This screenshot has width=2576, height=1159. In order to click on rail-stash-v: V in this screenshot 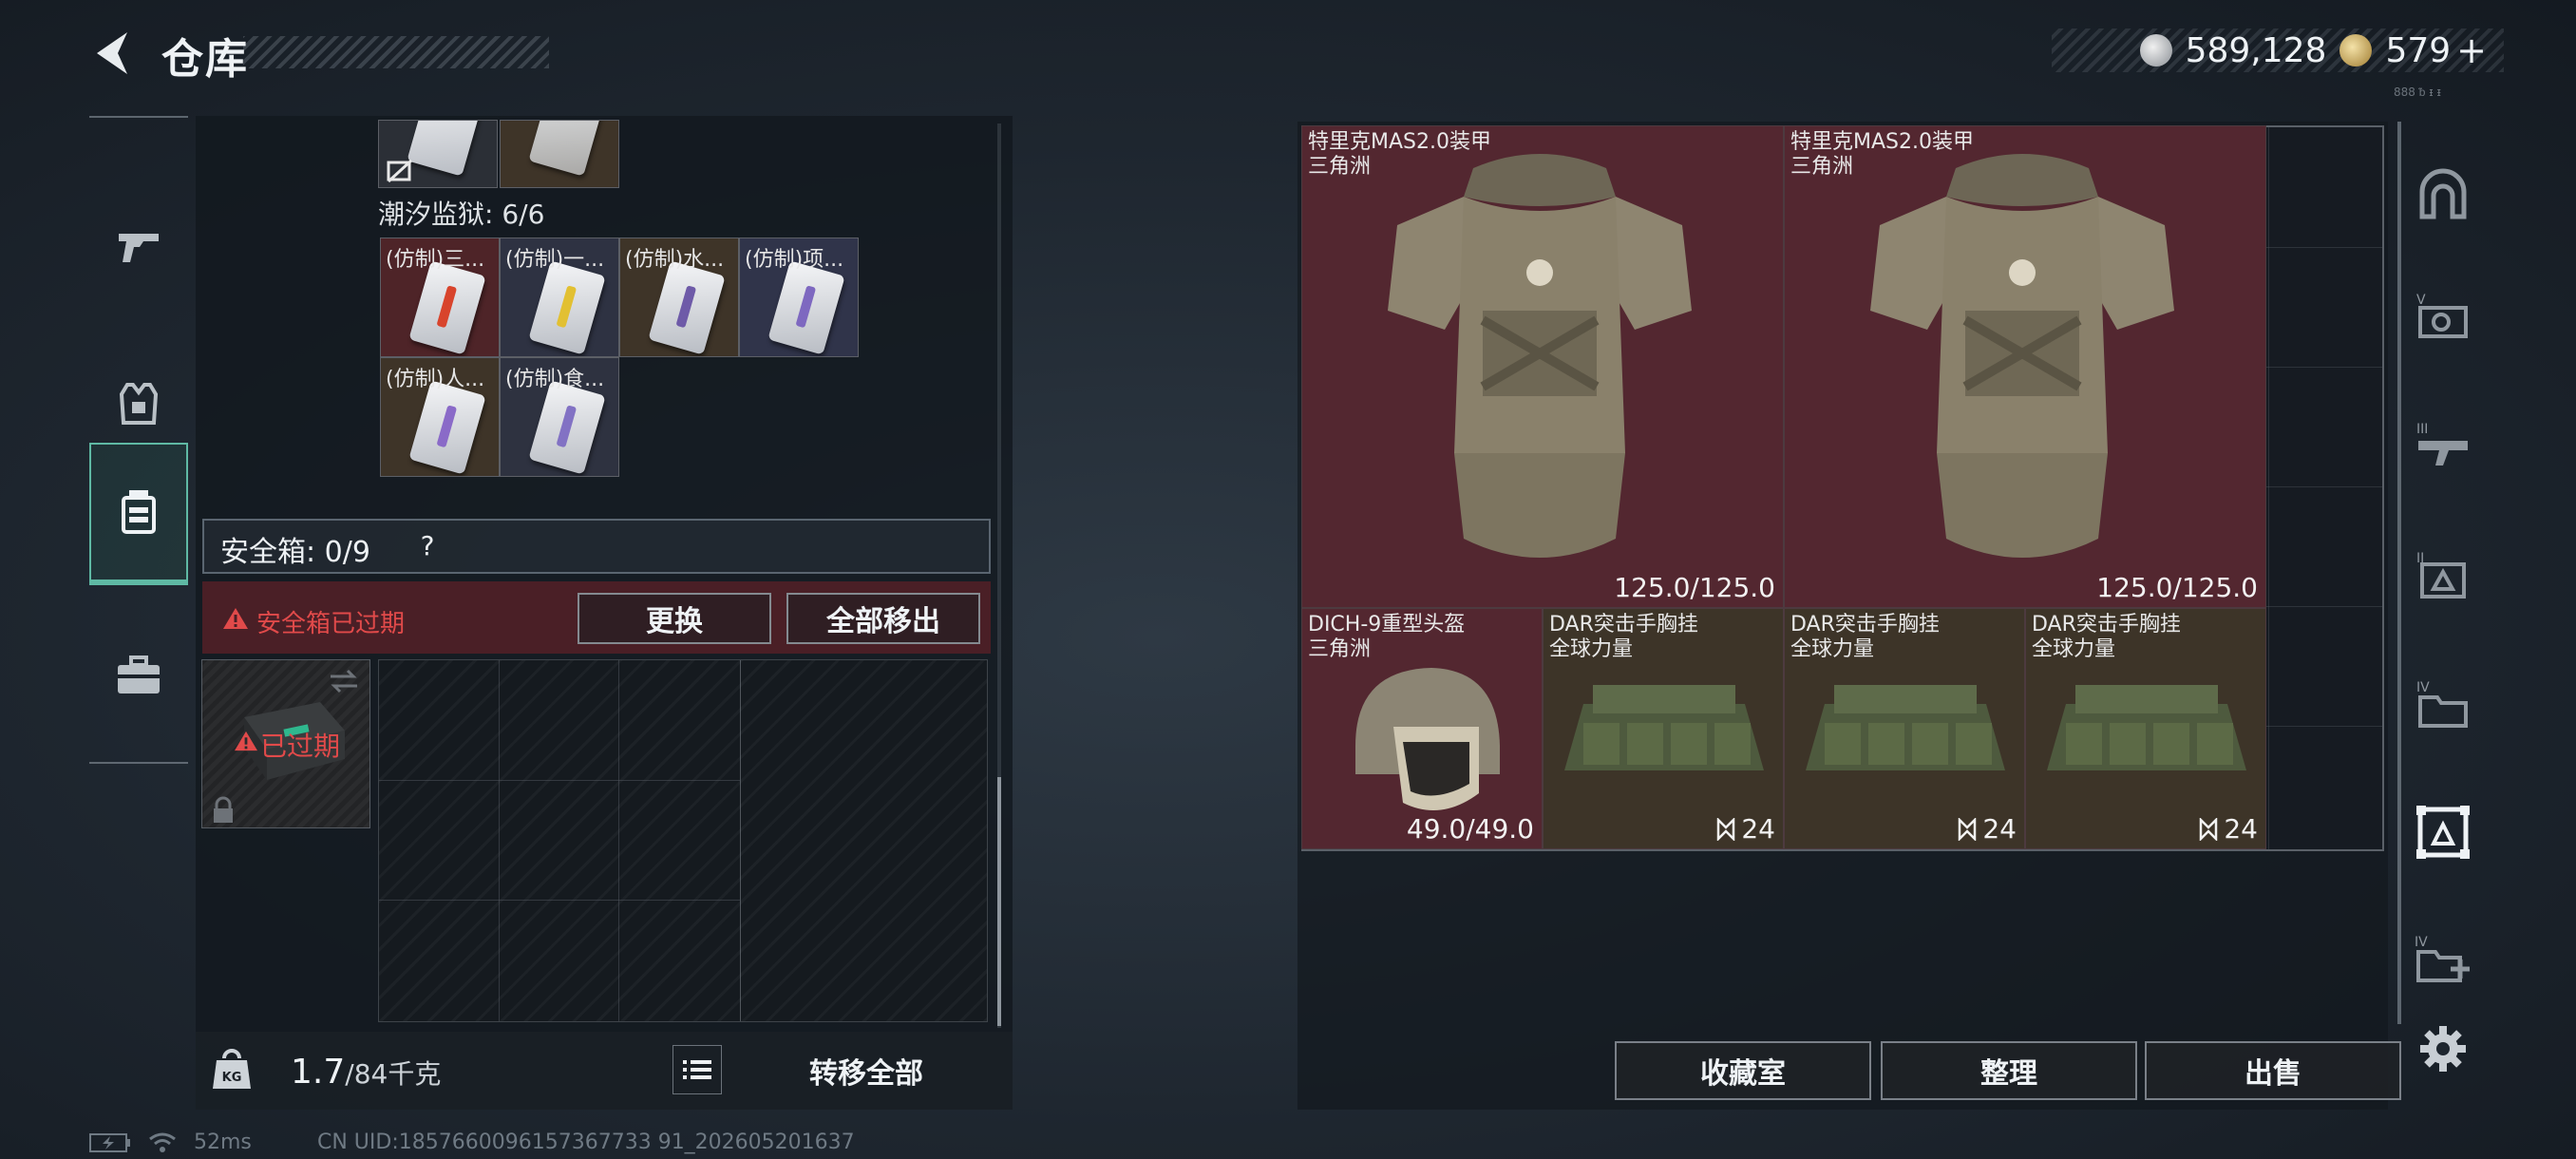, I will do `click(2443, 315)`.